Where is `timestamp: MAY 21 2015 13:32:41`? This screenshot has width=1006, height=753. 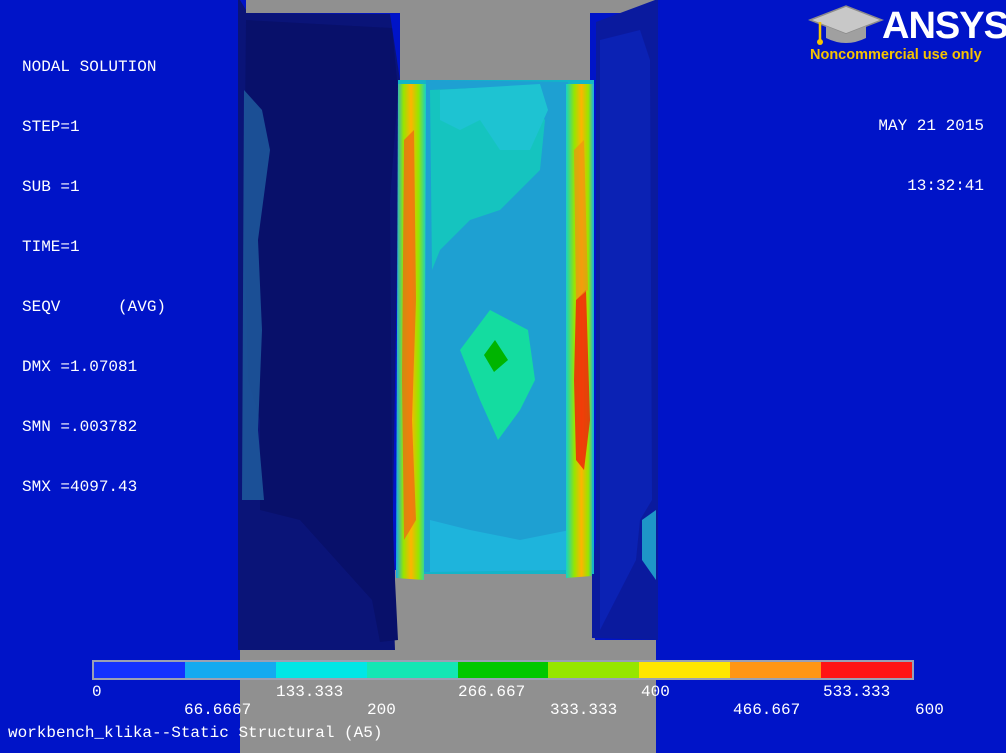
timestamp: MAY 21 2015 13:32:41 is located at coordinates (931, 156).